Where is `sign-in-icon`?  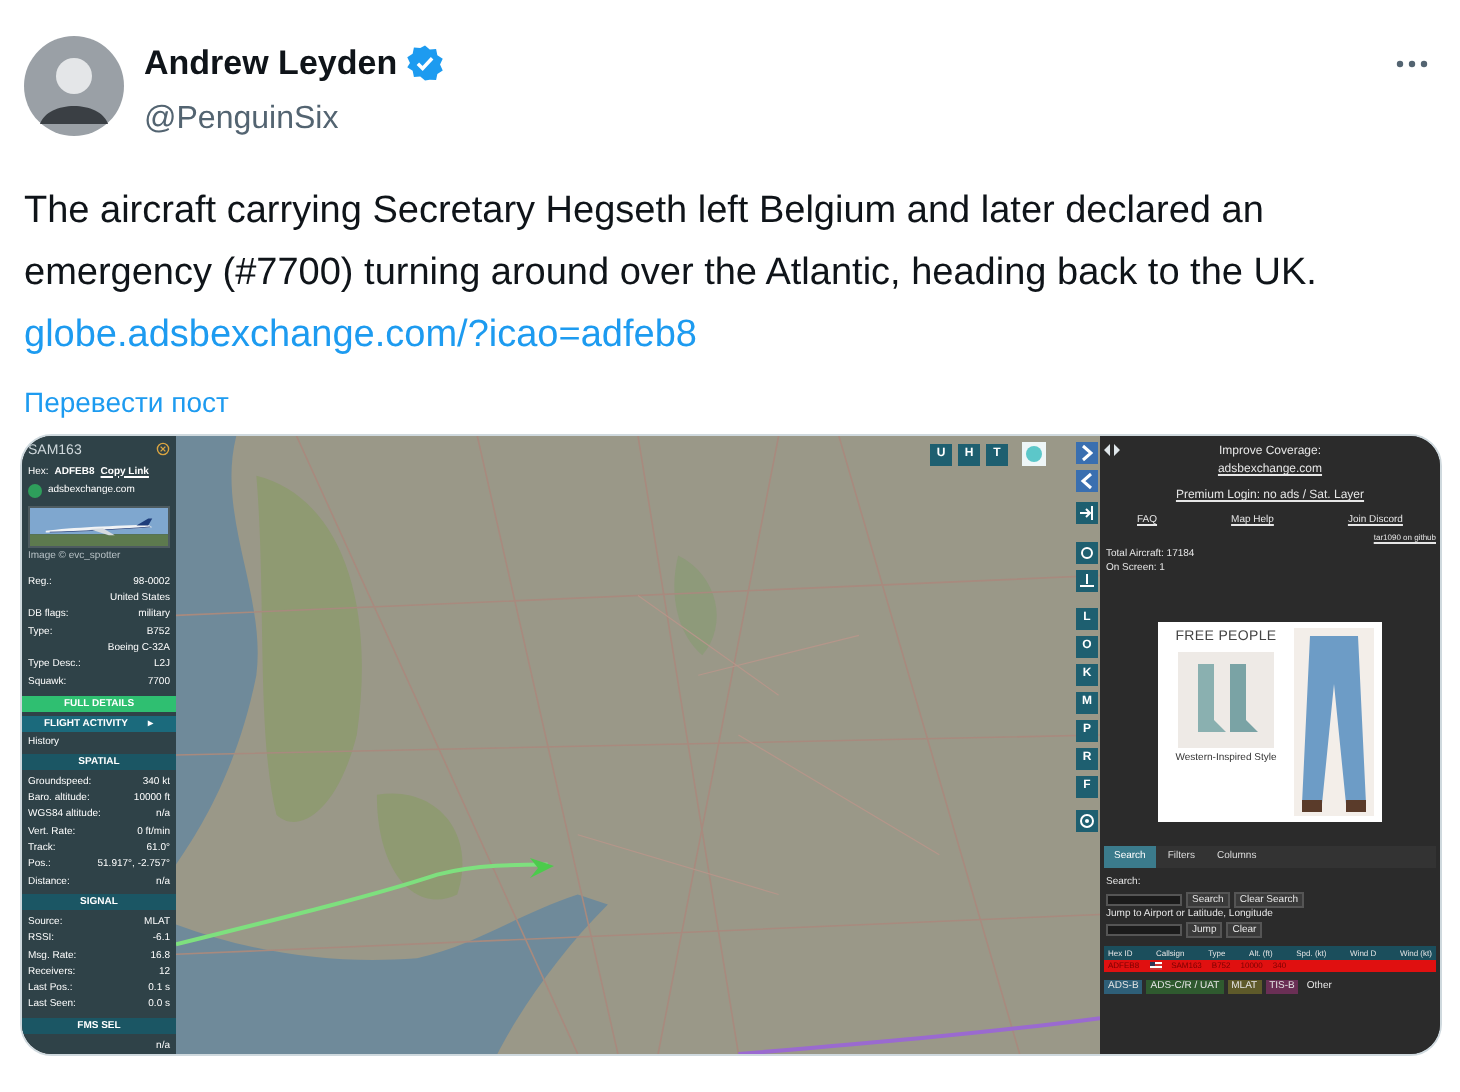 sign-in-icon is located at coordinates (1087, 513).